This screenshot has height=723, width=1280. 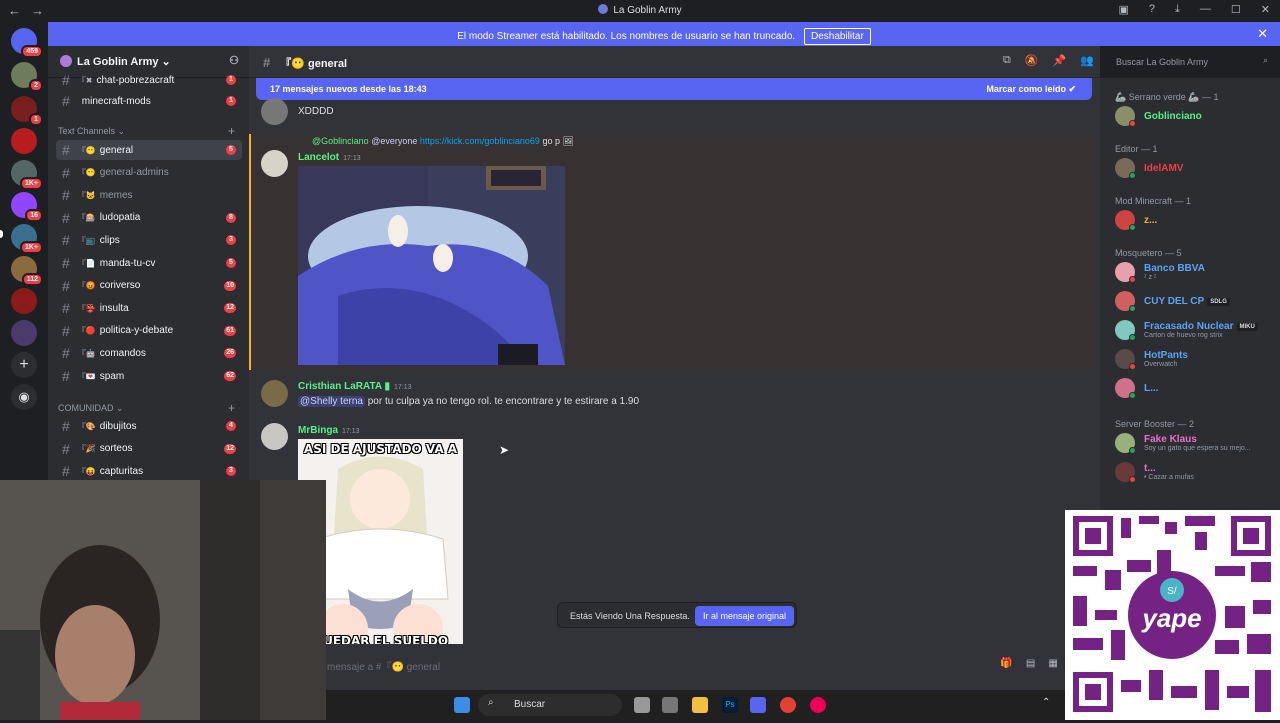 What do you see at coordinates (27, 77) in the screenshot?
I see `server-icon: 2` at bounding box center [27, 77].